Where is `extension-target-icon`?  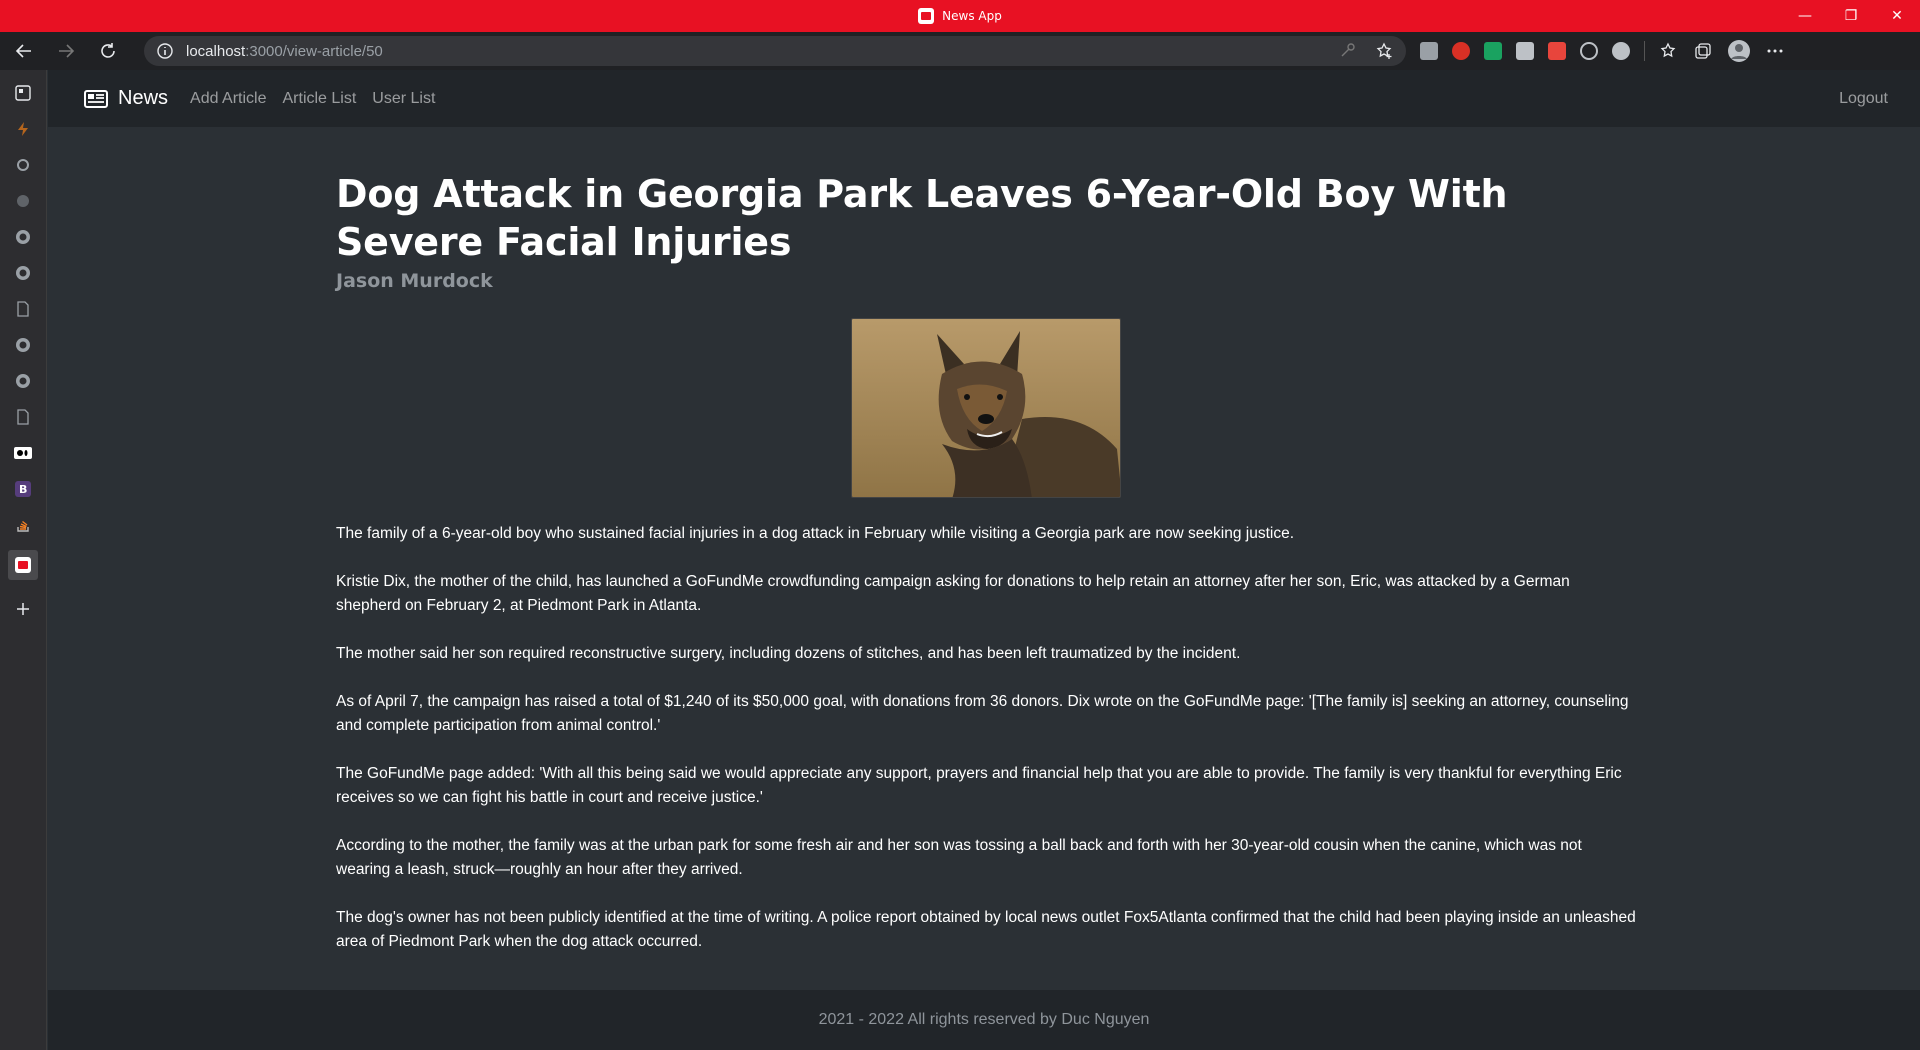
extension-target-icon is located at coordinates (1589, 51).